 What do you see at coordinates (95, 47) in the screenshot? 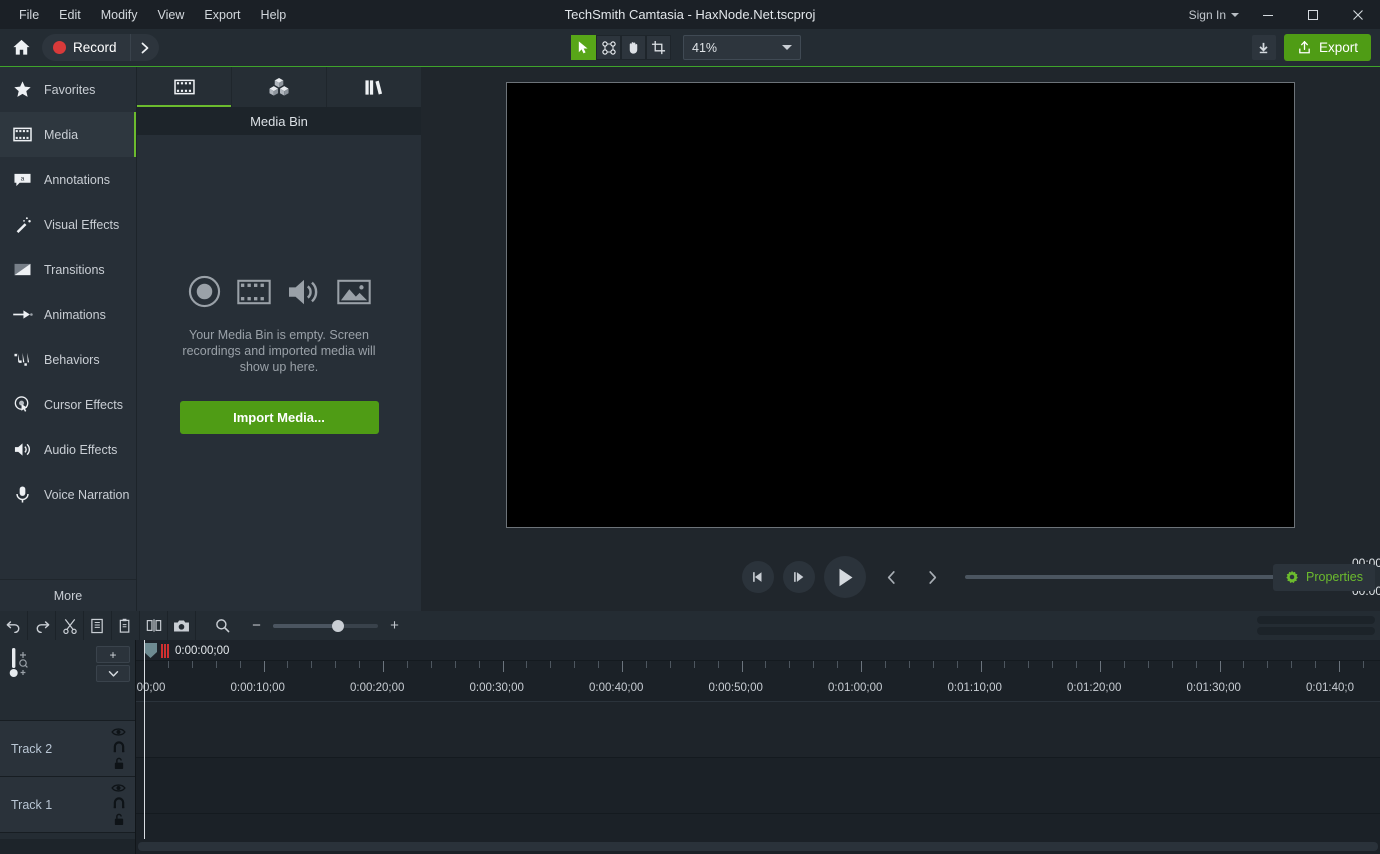
I see `record-label: Record` at bounding box center [95, 47].